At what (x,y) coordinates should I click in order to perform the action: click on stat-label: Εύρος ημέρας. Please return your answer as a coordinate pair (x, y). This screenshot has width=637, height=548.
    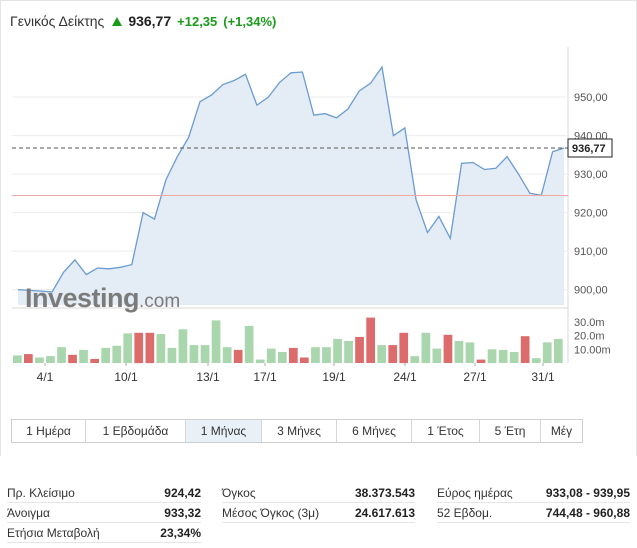
    Looking at the image, I should click on (475, 493).